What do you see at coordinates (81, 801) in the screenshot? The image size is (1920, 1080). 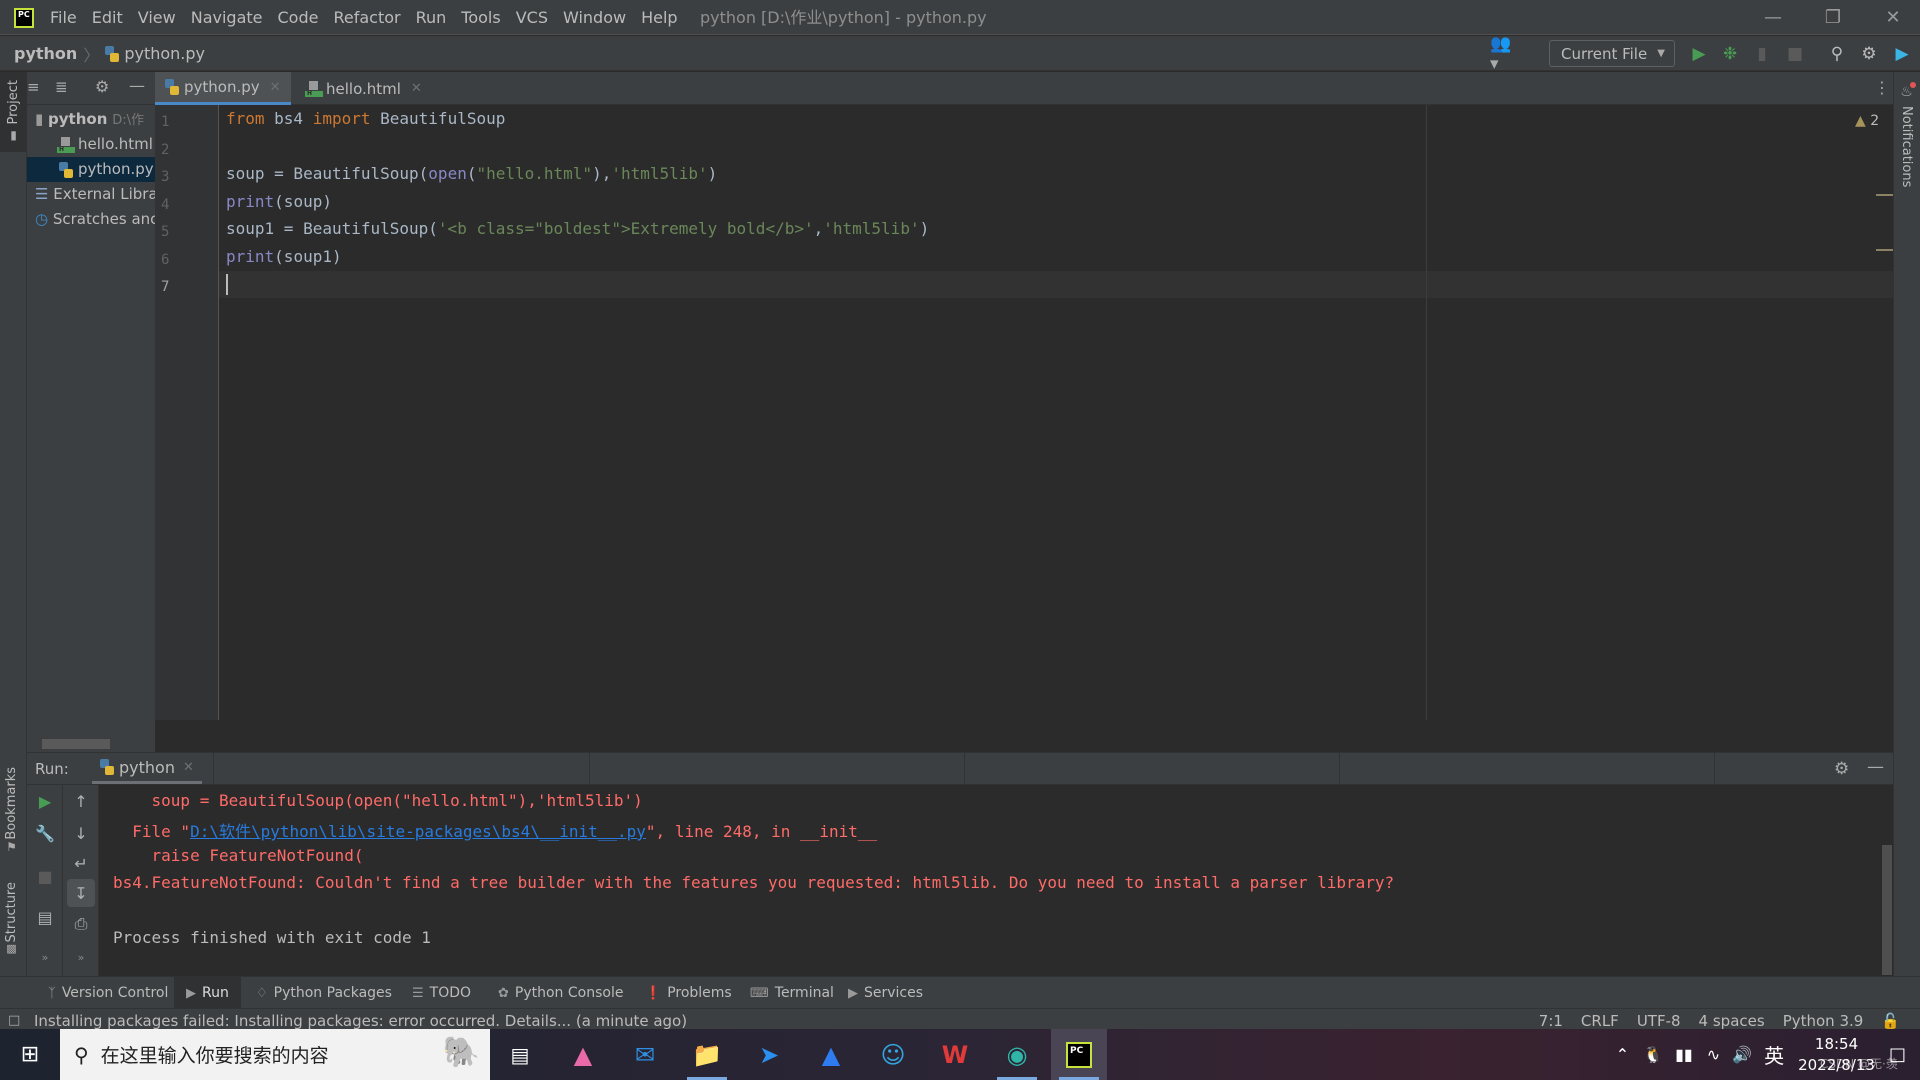 I see `scroll-up-button: ↑` at bounding box center [81, 801].